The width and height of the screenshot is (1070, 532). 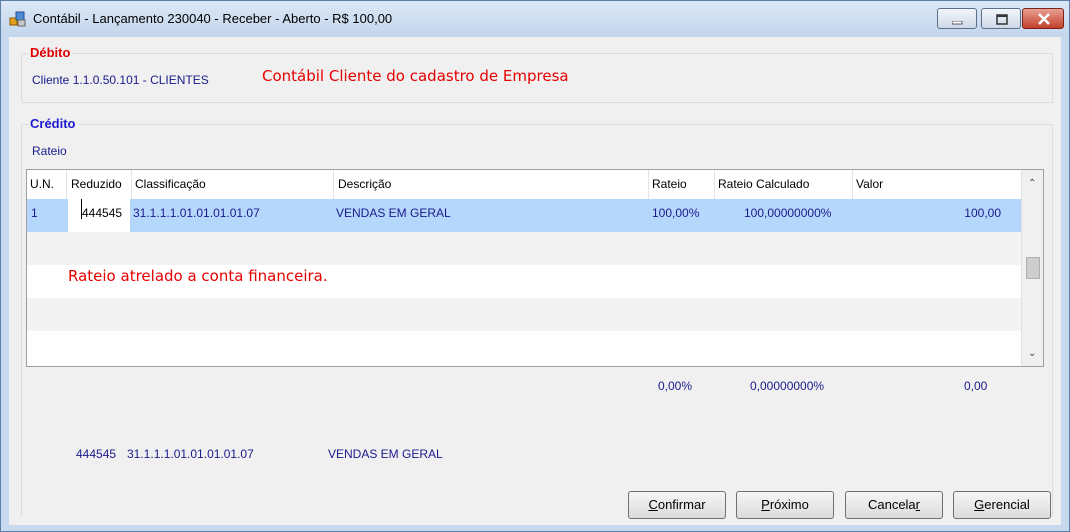 I want to click on selected-descricao: VENDAS EM GERAL, so click(x=385, y=454).